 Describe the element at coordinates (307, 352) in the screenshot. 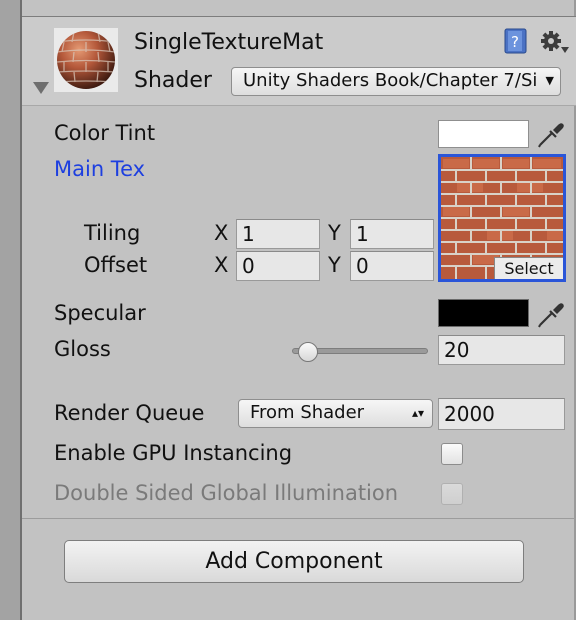

I see `gloss-slider-thumb` at that location.